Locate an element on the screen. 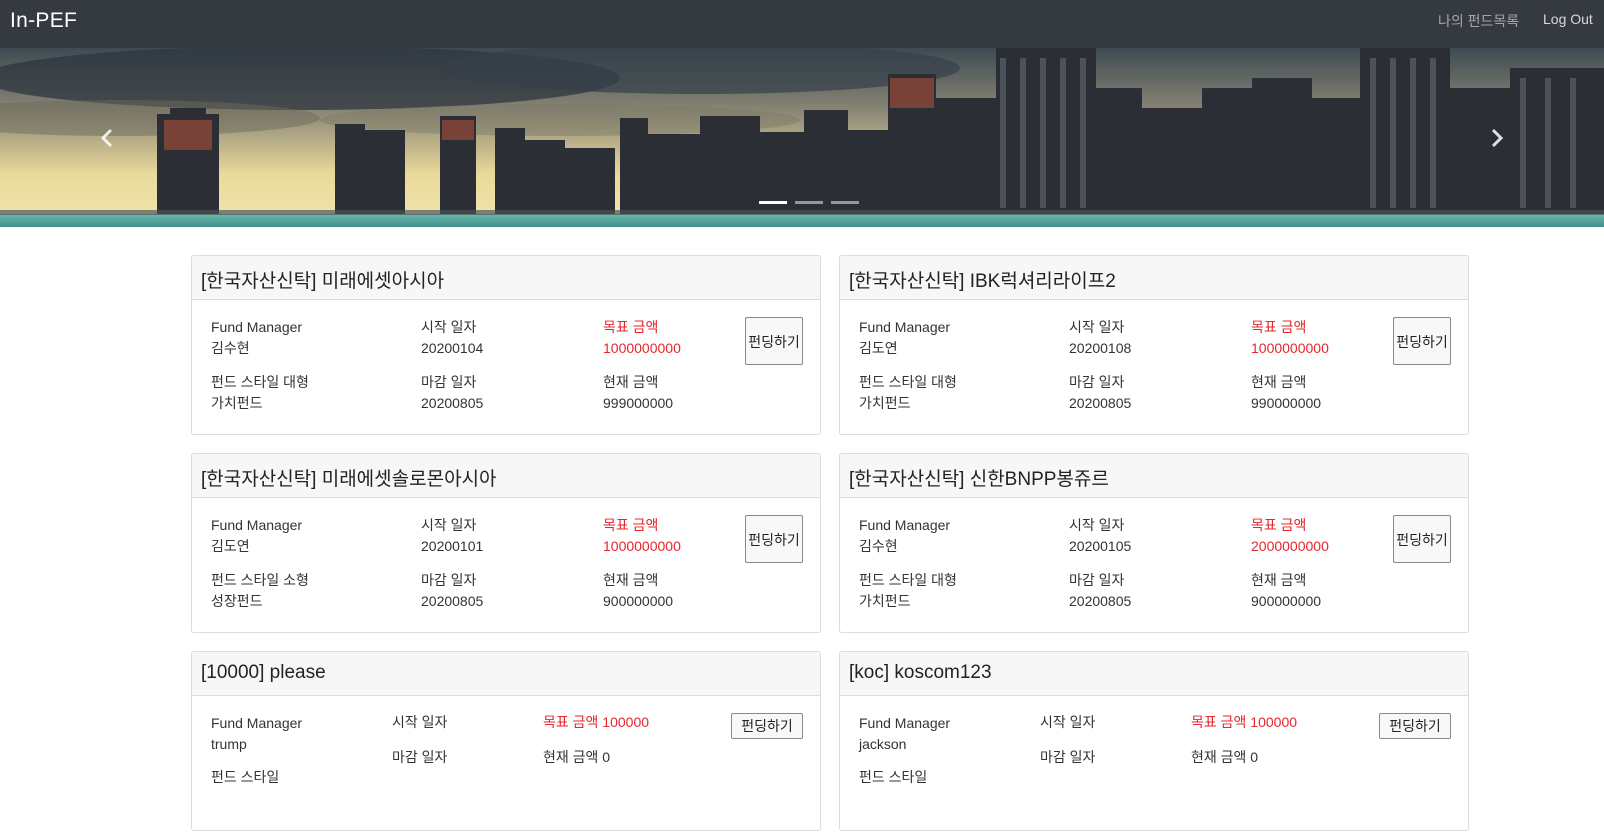 The image size is (1604, 840). carousel-indicators is located at coordinates (809, 202).